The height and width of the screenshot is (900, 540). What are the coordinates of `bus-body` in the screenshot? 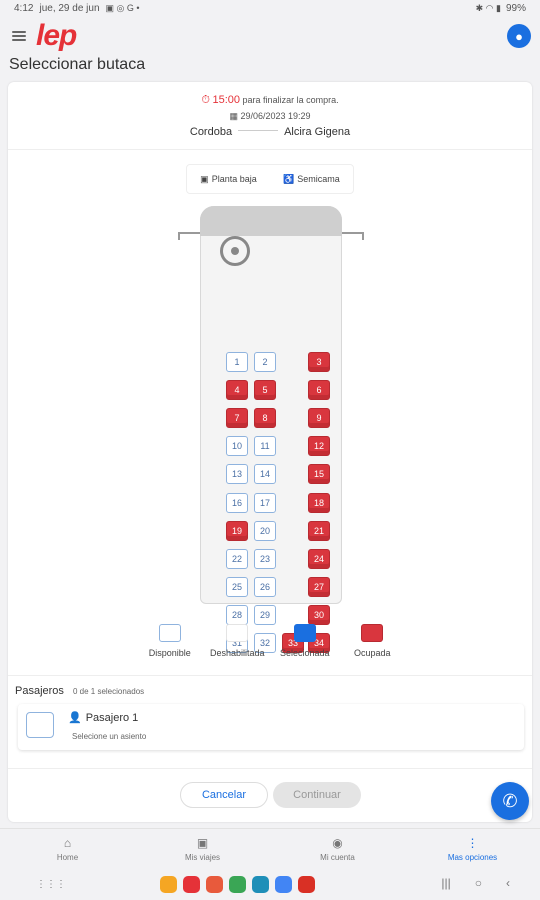 It's located at (271, 405).